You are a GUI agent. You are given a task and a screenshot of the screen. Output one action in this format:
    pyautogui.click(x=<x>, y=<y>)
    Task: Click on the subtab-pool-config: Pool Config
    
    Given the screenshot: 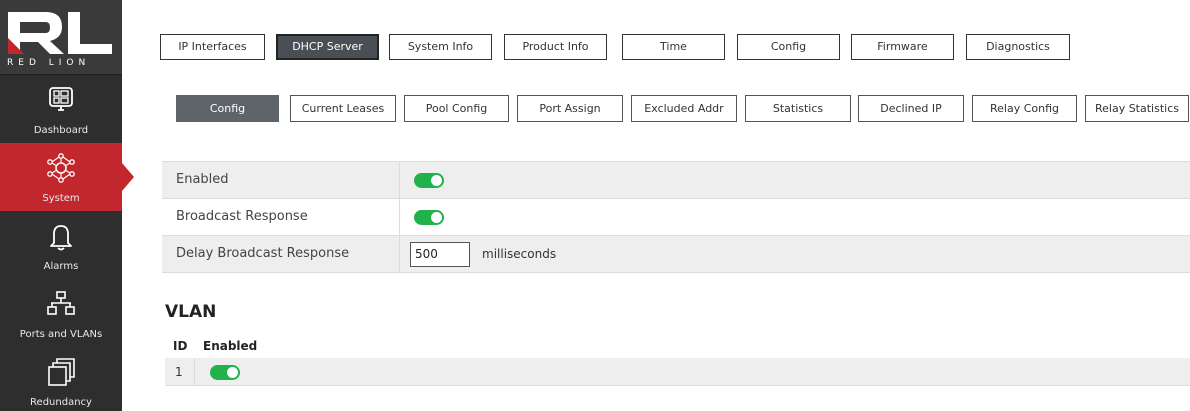 What is the action you would take?
    pyautogui.click(x=456, y=108)
    